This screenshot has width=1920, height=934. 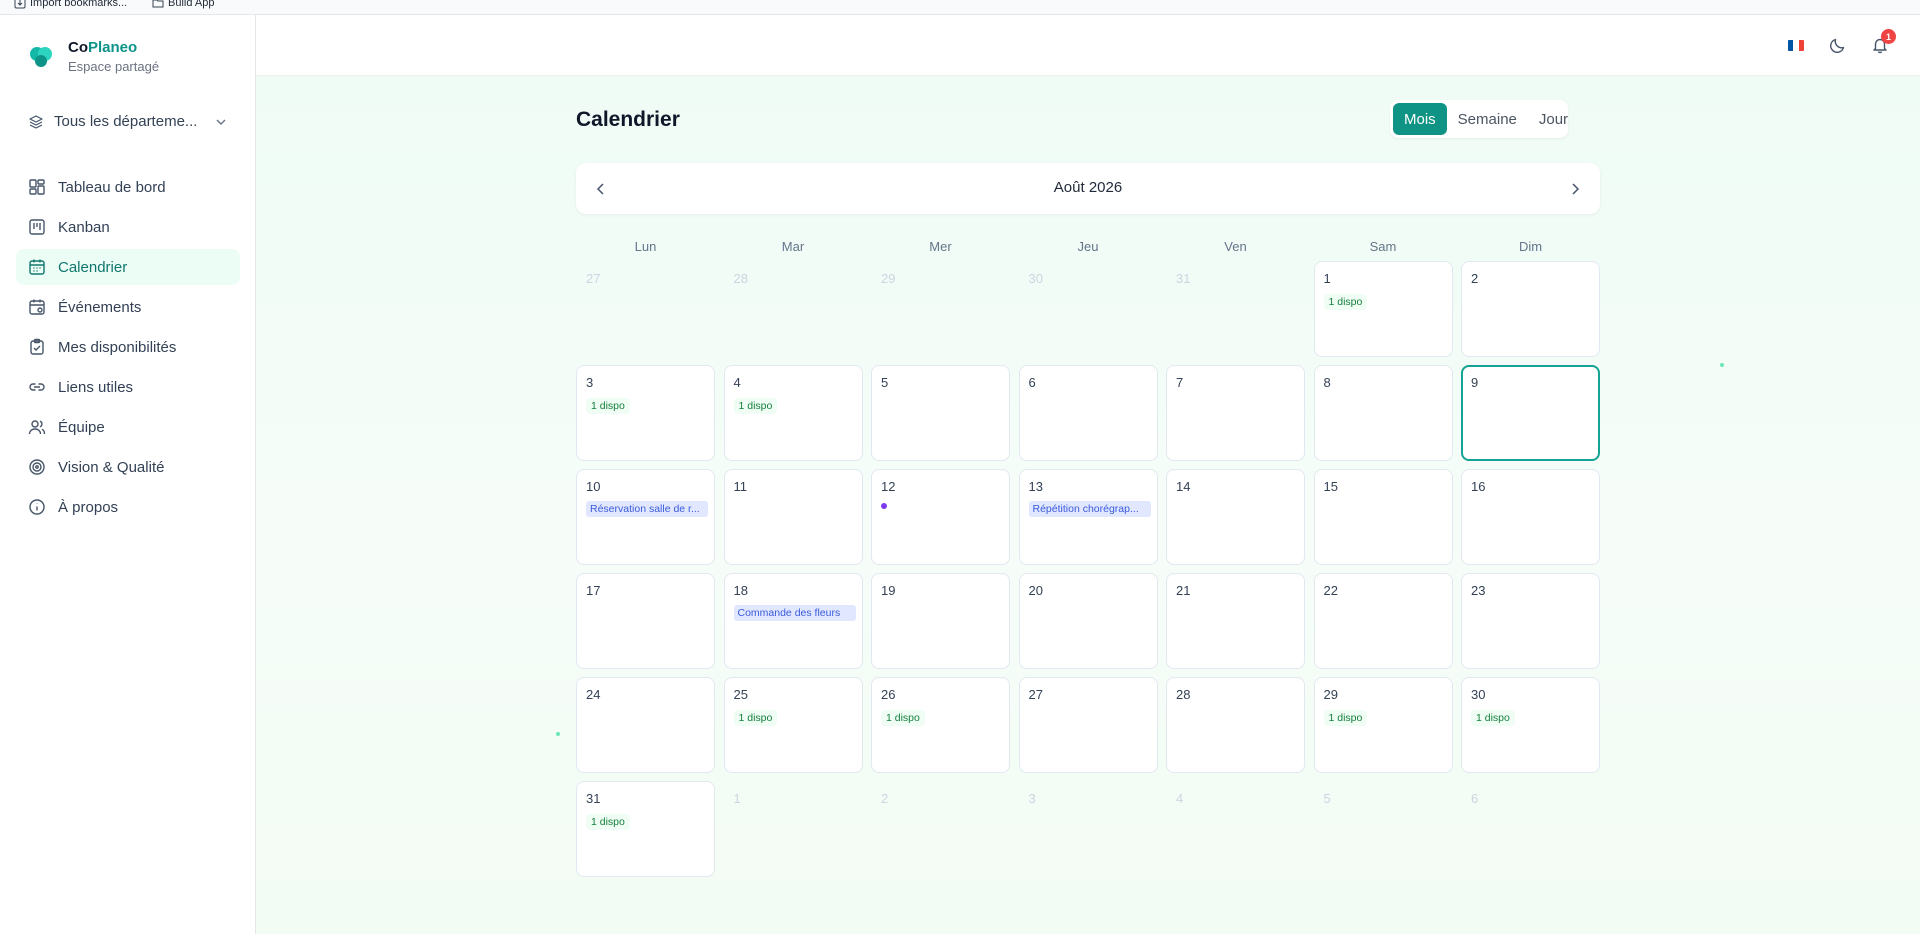 I want to click on day-cell: 15, so click(x=1383, y=517).